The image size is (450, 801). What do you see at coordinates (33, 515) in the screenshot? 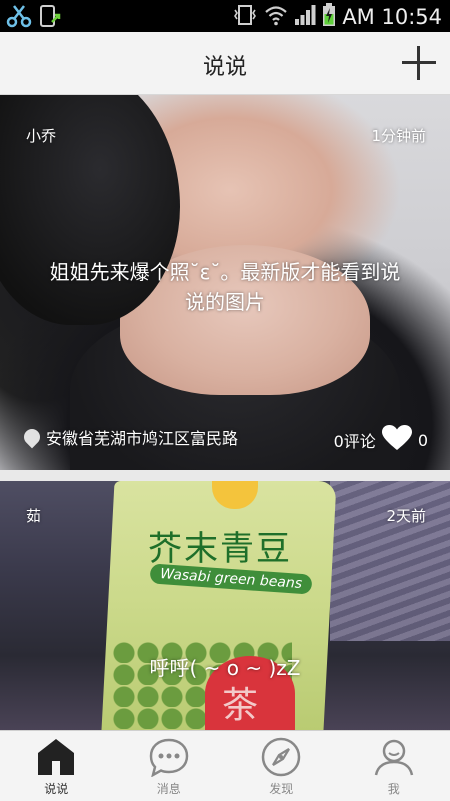
I see `post-author: 茹` at bounding box center [33, 515].